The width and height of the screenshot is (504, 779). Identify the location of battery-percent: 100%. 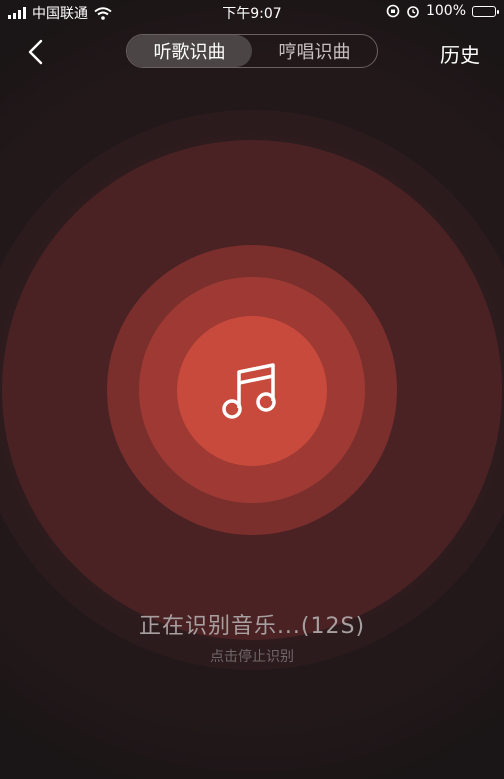
(445, 11).